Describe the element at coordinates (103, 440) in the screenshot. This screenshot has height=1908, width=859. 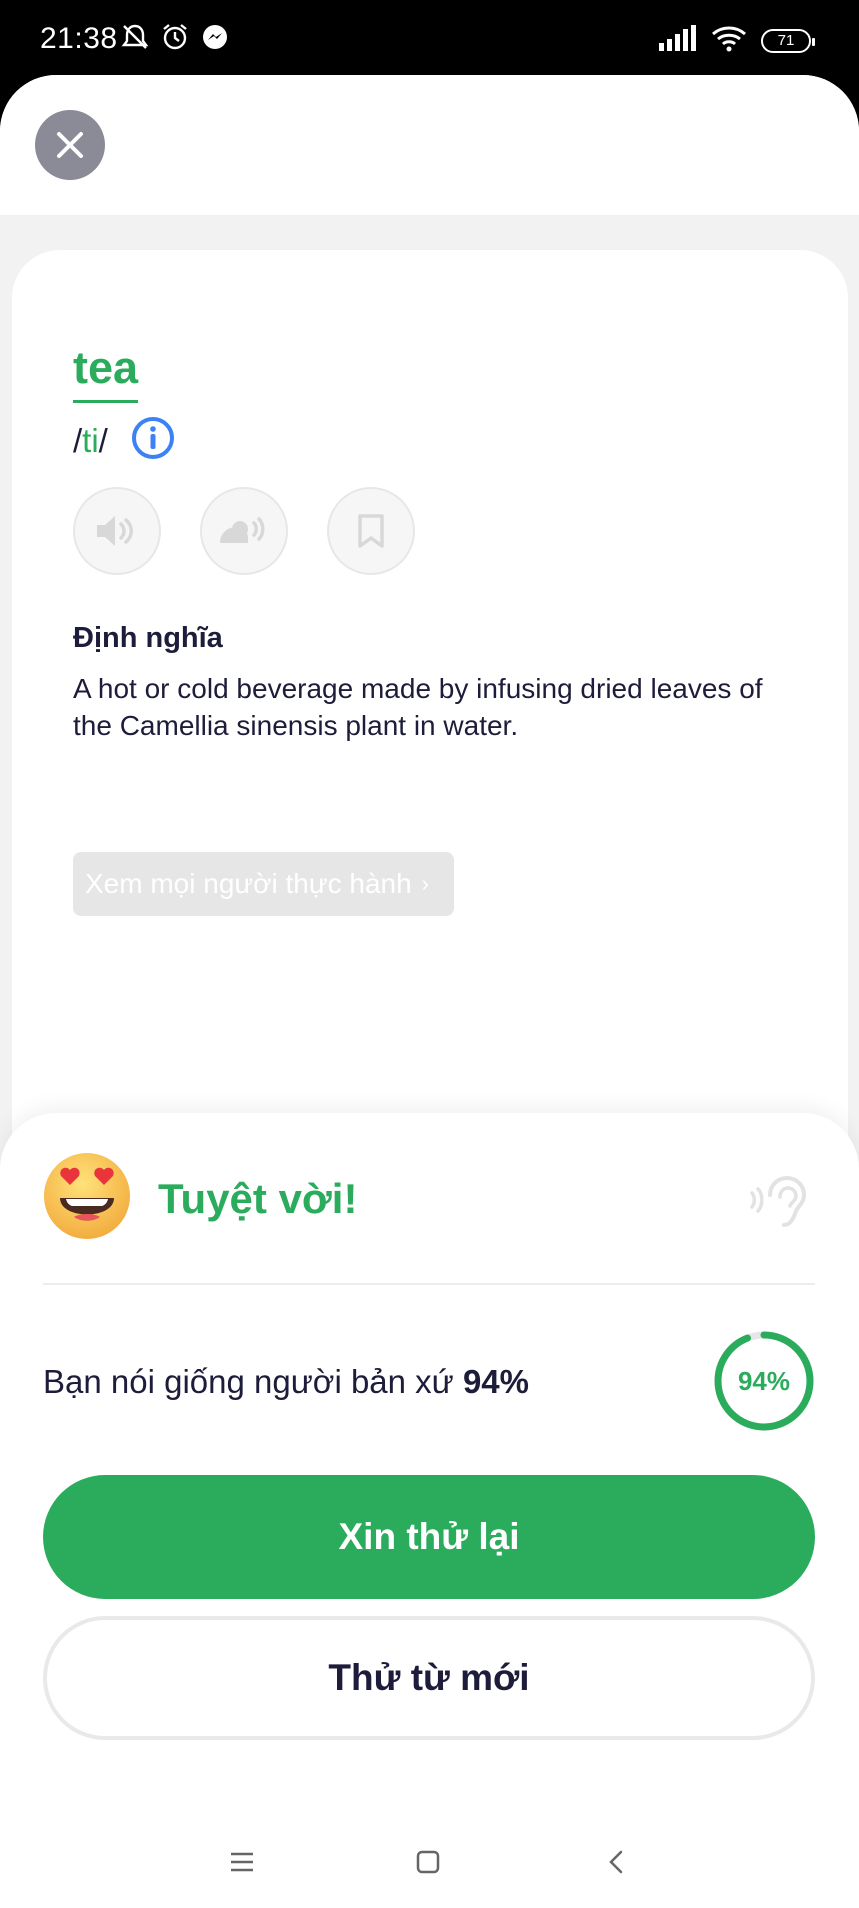
I see `phonetic-close: /` at that location.